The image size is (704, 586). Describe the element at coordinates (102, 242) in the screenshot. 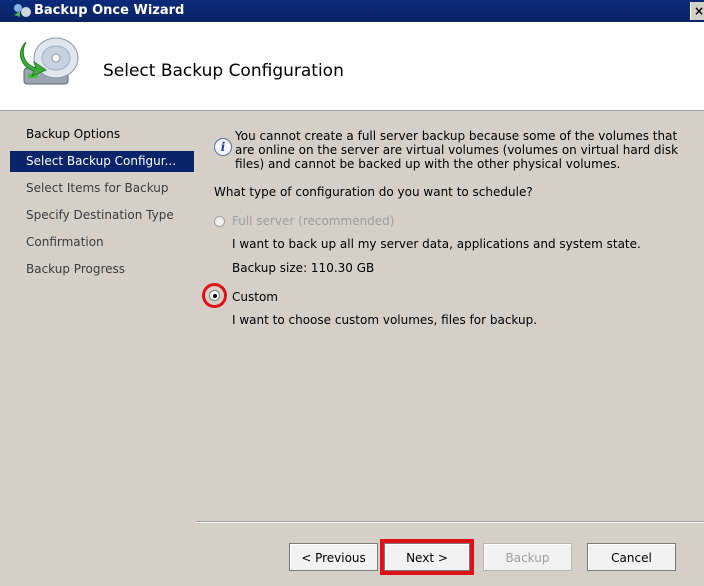

I see `step-confirmation: Confirmation` at that location.